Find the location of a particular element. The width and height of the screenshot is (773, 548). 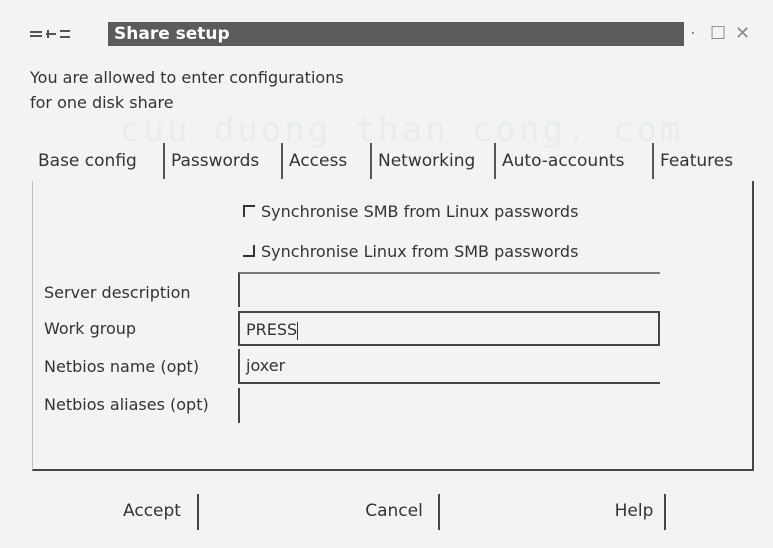

window-title: Share setup is located at coordinates (396, 34).